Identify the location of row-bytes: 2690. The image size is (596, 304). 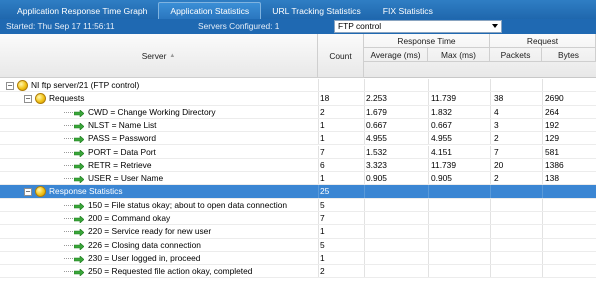
(554, 98).